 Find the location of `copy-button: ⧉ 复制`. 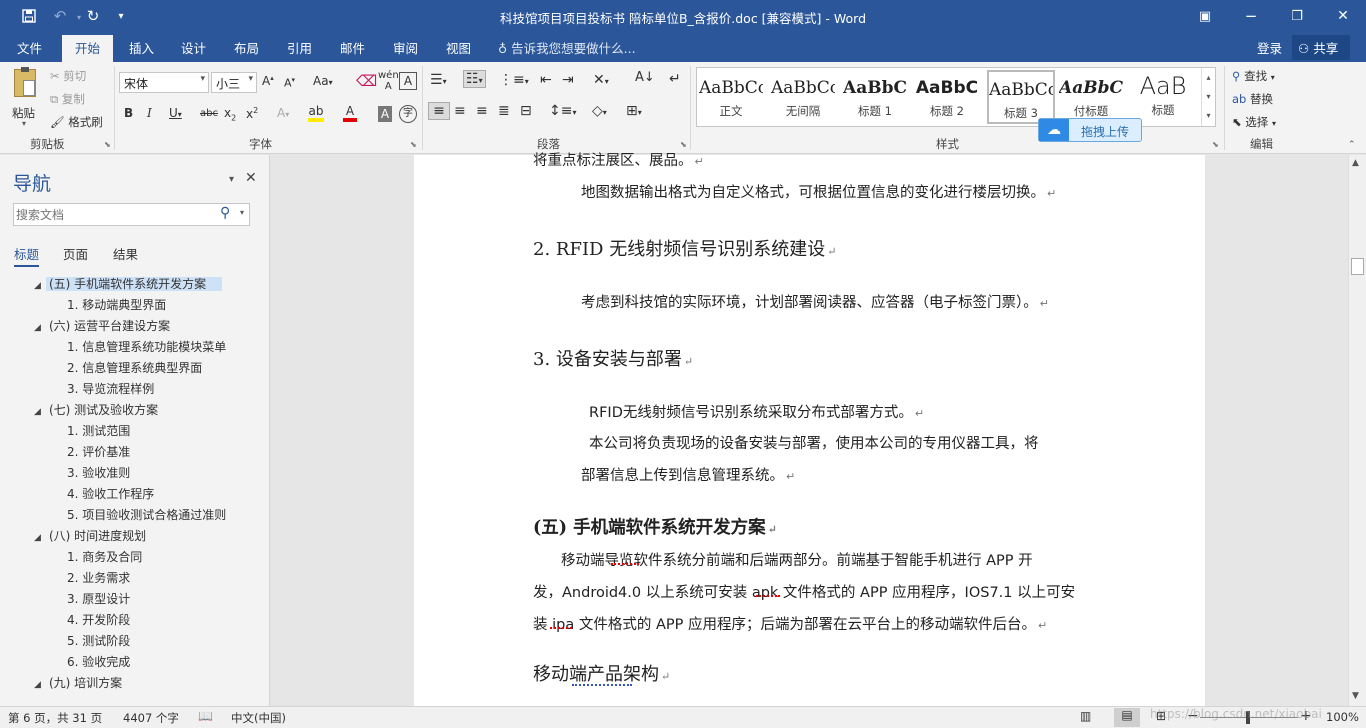

copy-button: ⧉ 复制 is located at coordinates (67, 99).